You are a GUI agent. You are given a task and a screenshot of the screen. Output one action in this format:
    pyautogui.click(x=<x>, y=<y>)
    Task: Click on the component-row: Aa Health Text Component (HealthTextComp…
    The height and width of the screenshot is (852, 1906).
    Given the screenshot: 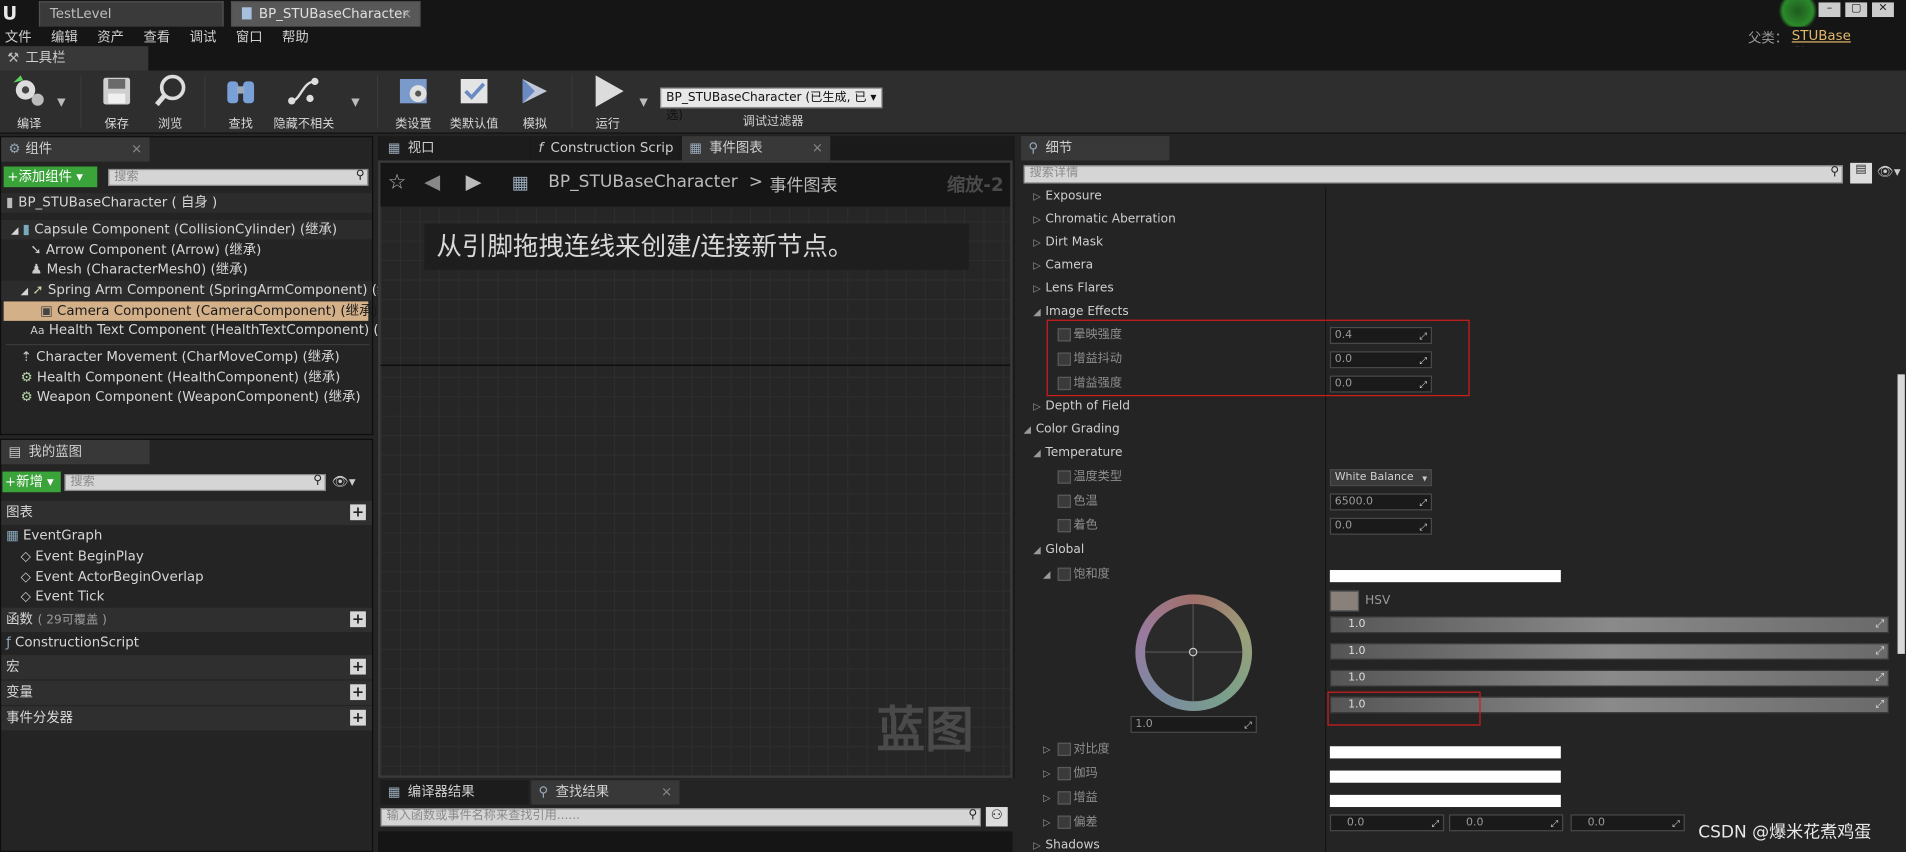 What is the action you would take?
    pyautogui.click(x=205, y=330)
    